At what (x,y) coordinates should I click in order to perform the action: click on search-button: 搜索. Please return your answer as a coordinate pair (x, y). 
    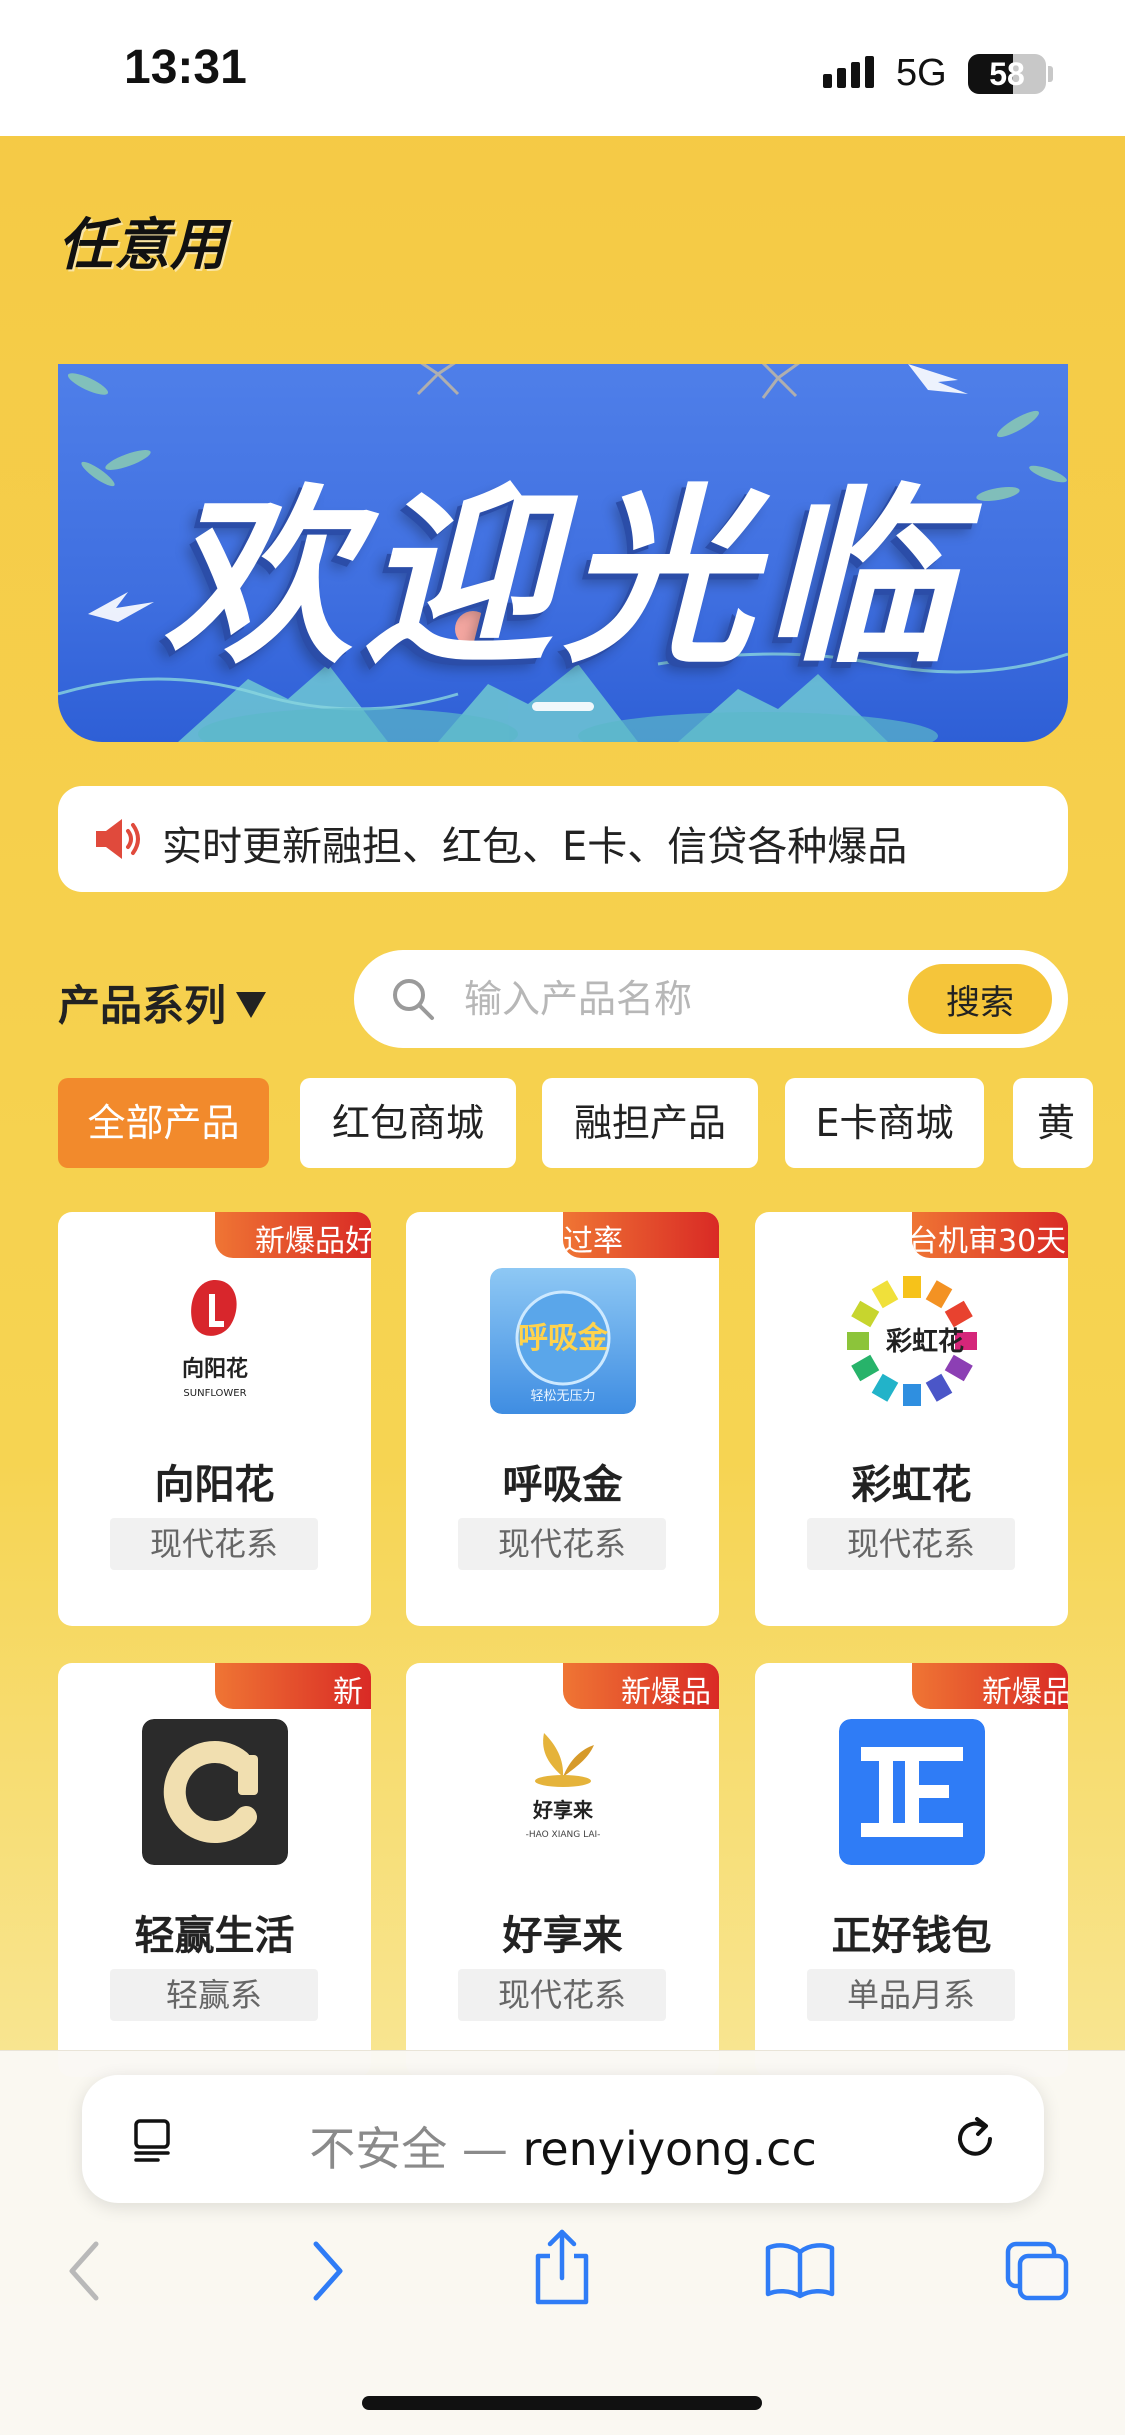
    Looking at the image, I should click on (980, 999).